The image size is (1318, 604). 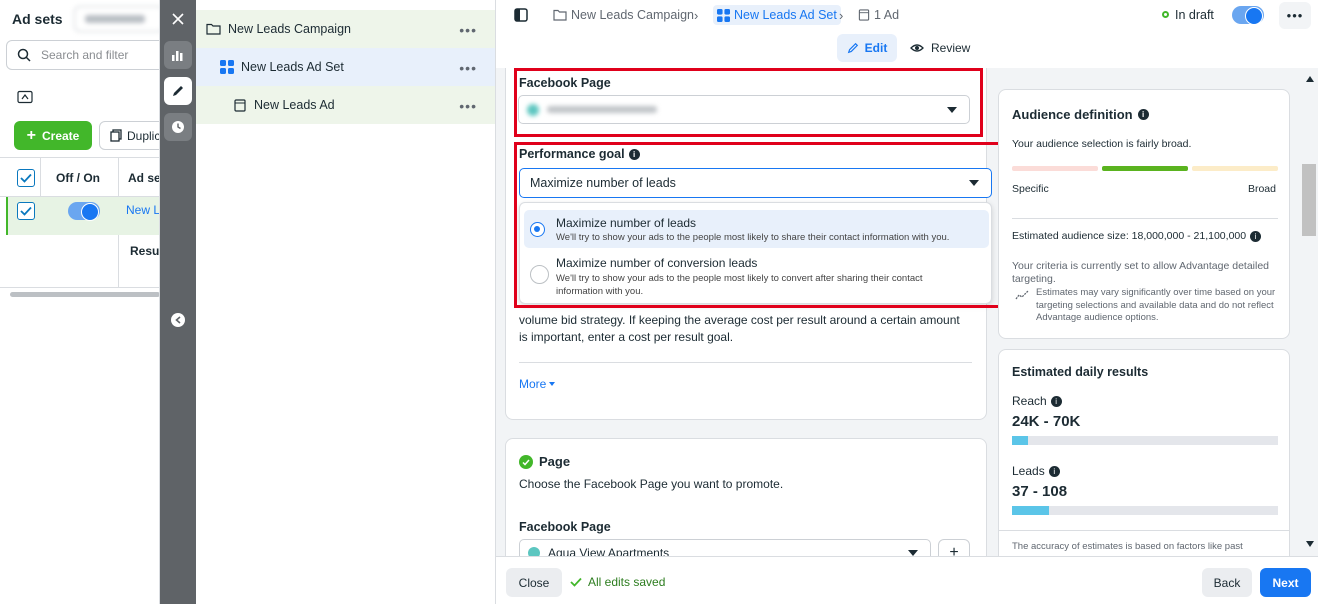 What do you see at coordinates (867, 48) in the screenshot?
I see `edit-tab: Edit` at bounding box center [867, 48].